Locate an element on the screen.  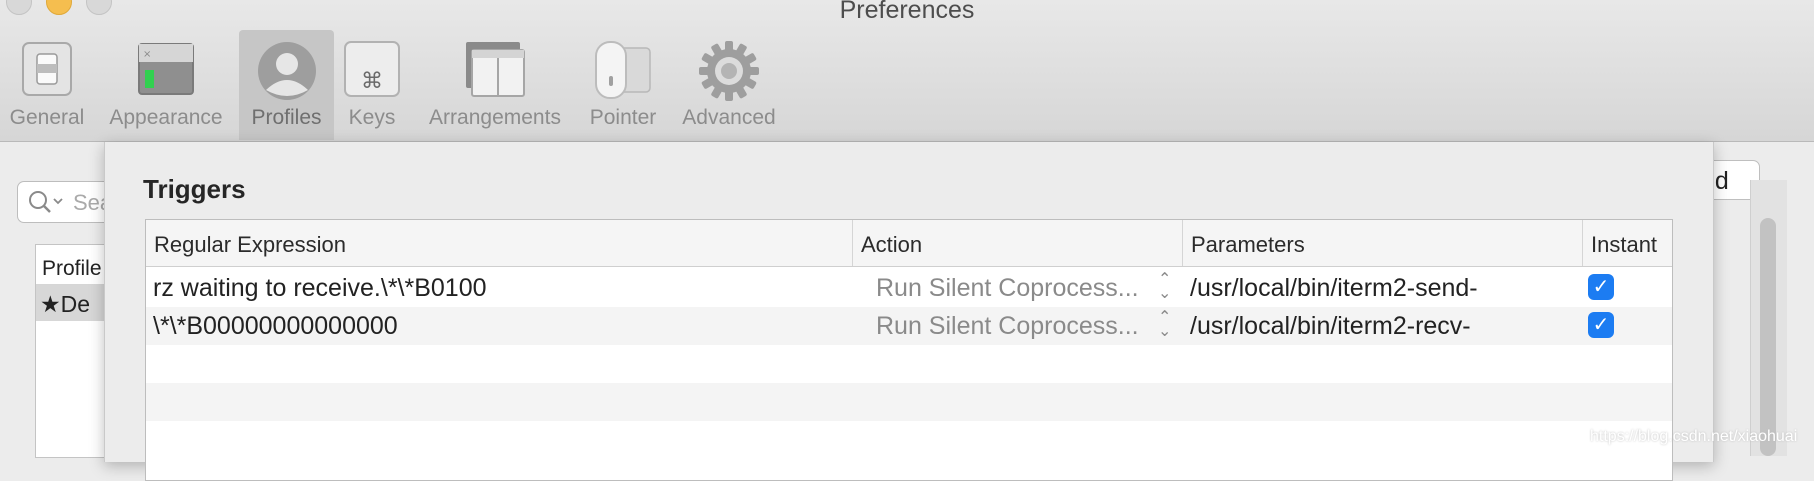
profile-row-name: De is located at coordinates (75, 304).